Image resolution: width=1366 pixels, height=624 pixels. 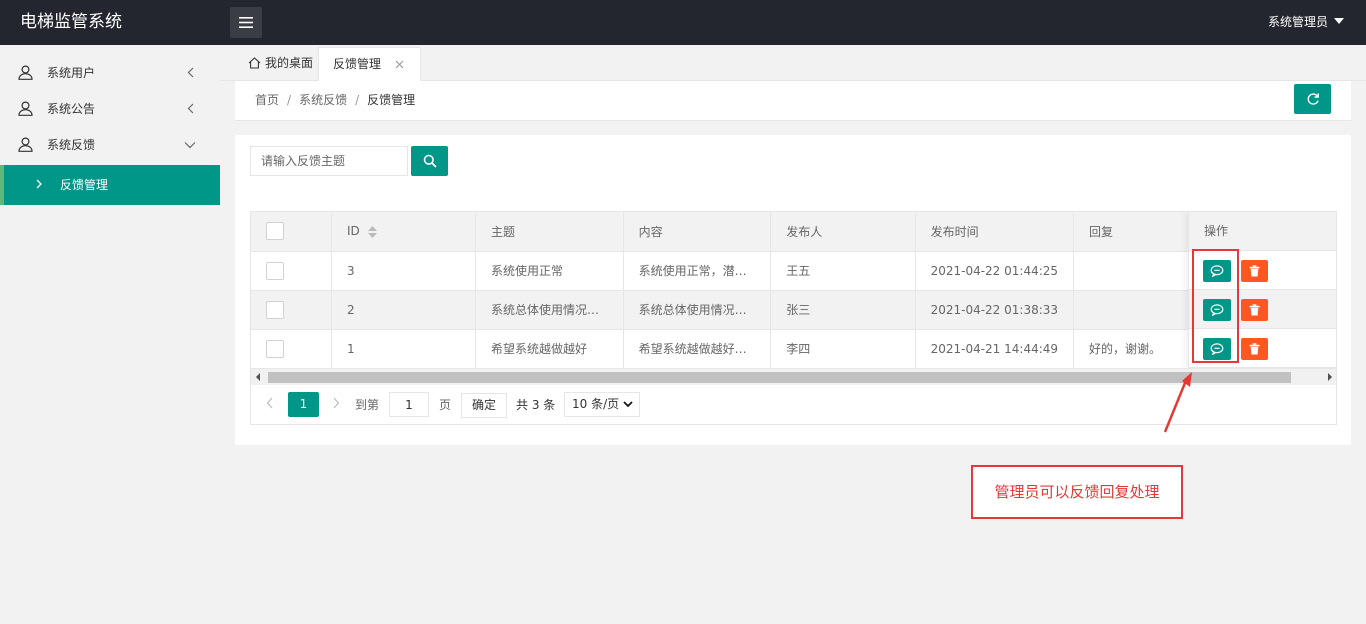 I want to click on cell-author: 李四, so click(x=843, y=349).